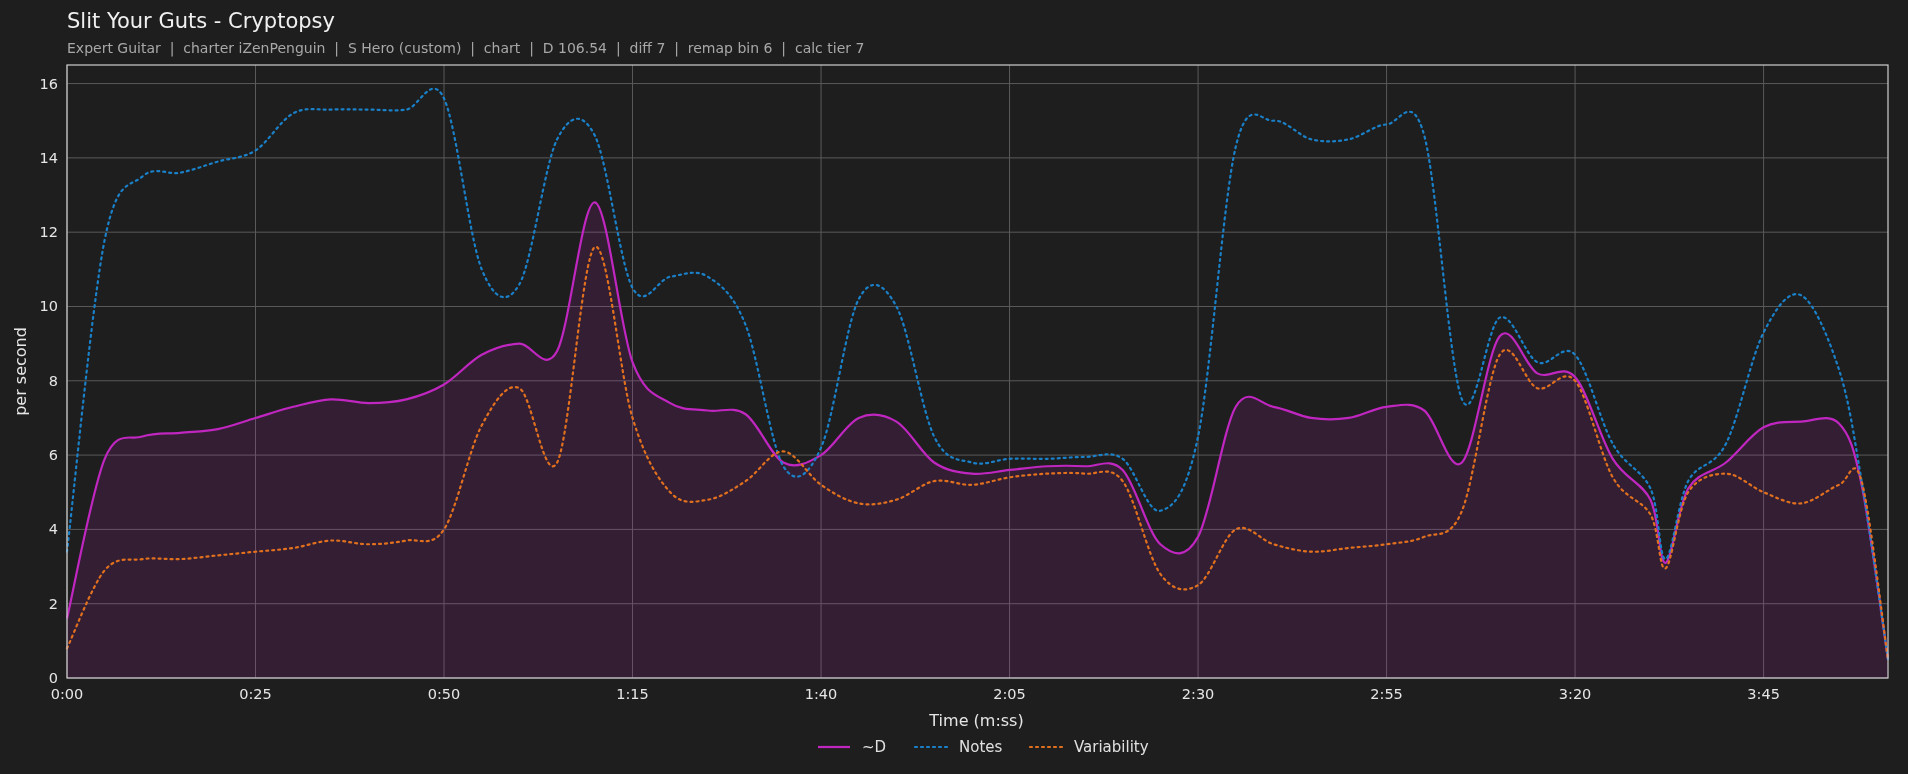 The width and height of the screenshot is (1908, 774). What do you see at coordinates (981, 747) in the screenshot?
I see `legend-label: Notes` at bounding box center [981, 747].